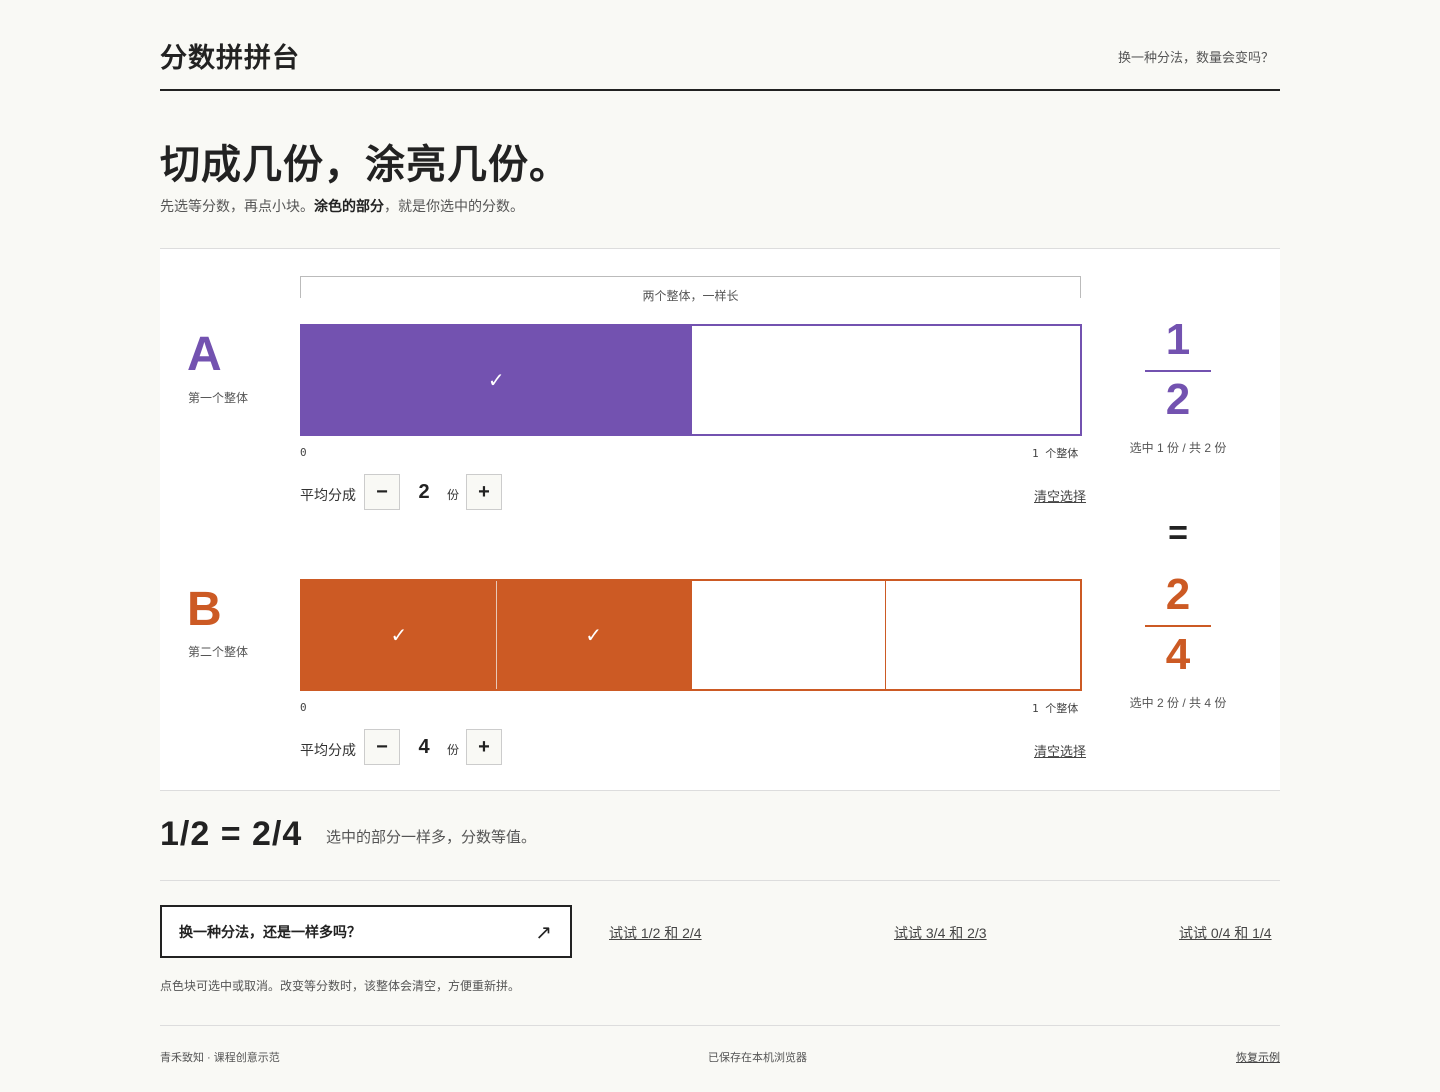 This screenshot has width=1440, height=1092. I want to click on whole-b-count: 4, so click(424, 747).